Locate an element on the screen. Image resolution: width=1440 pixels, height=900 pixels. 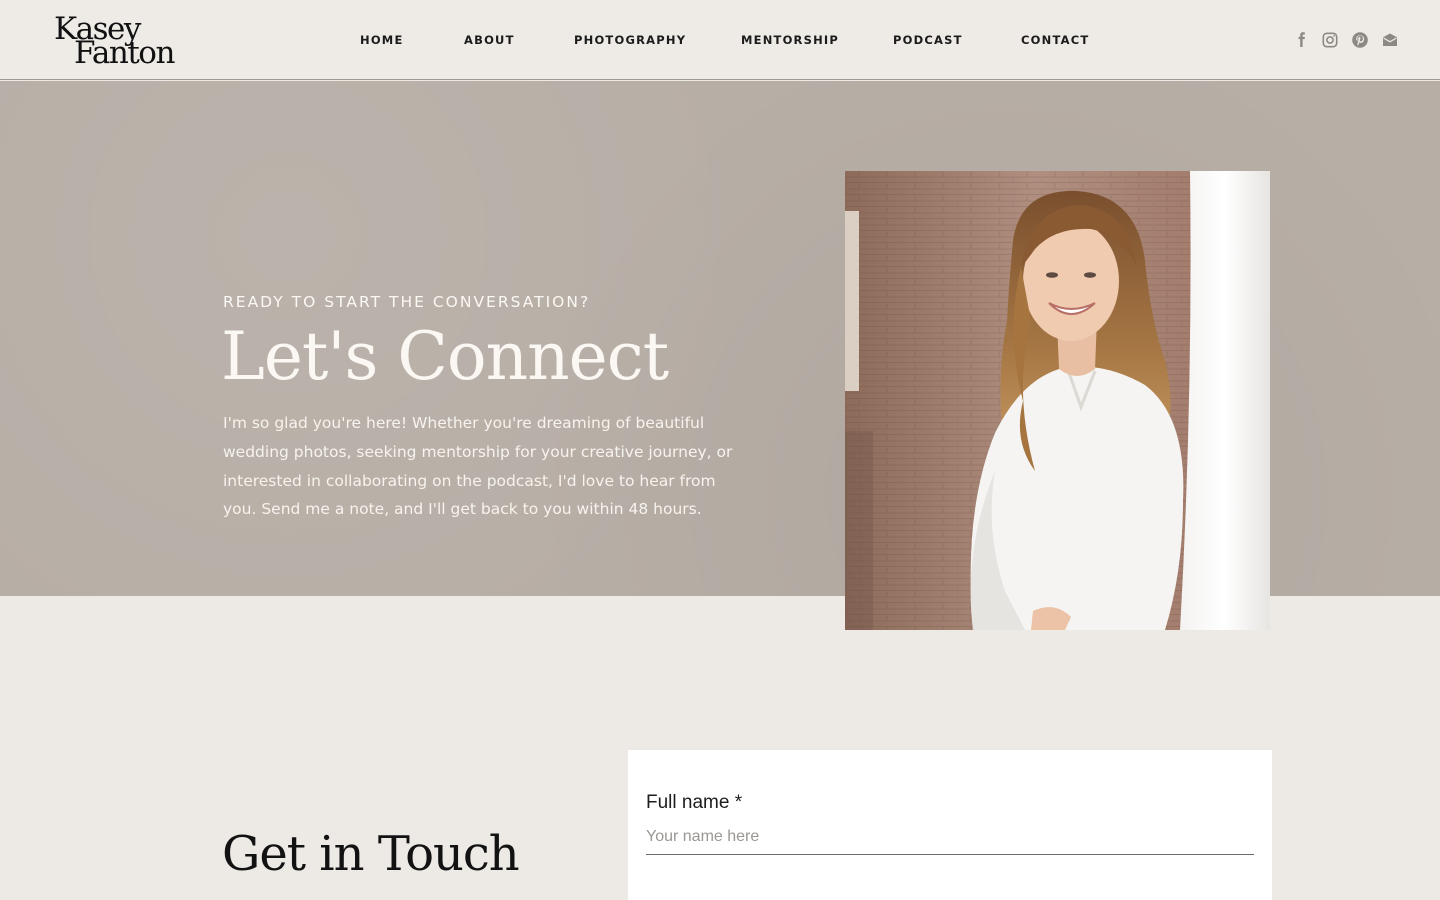
contact-form: Full name * is located at coordinates (950, 825).